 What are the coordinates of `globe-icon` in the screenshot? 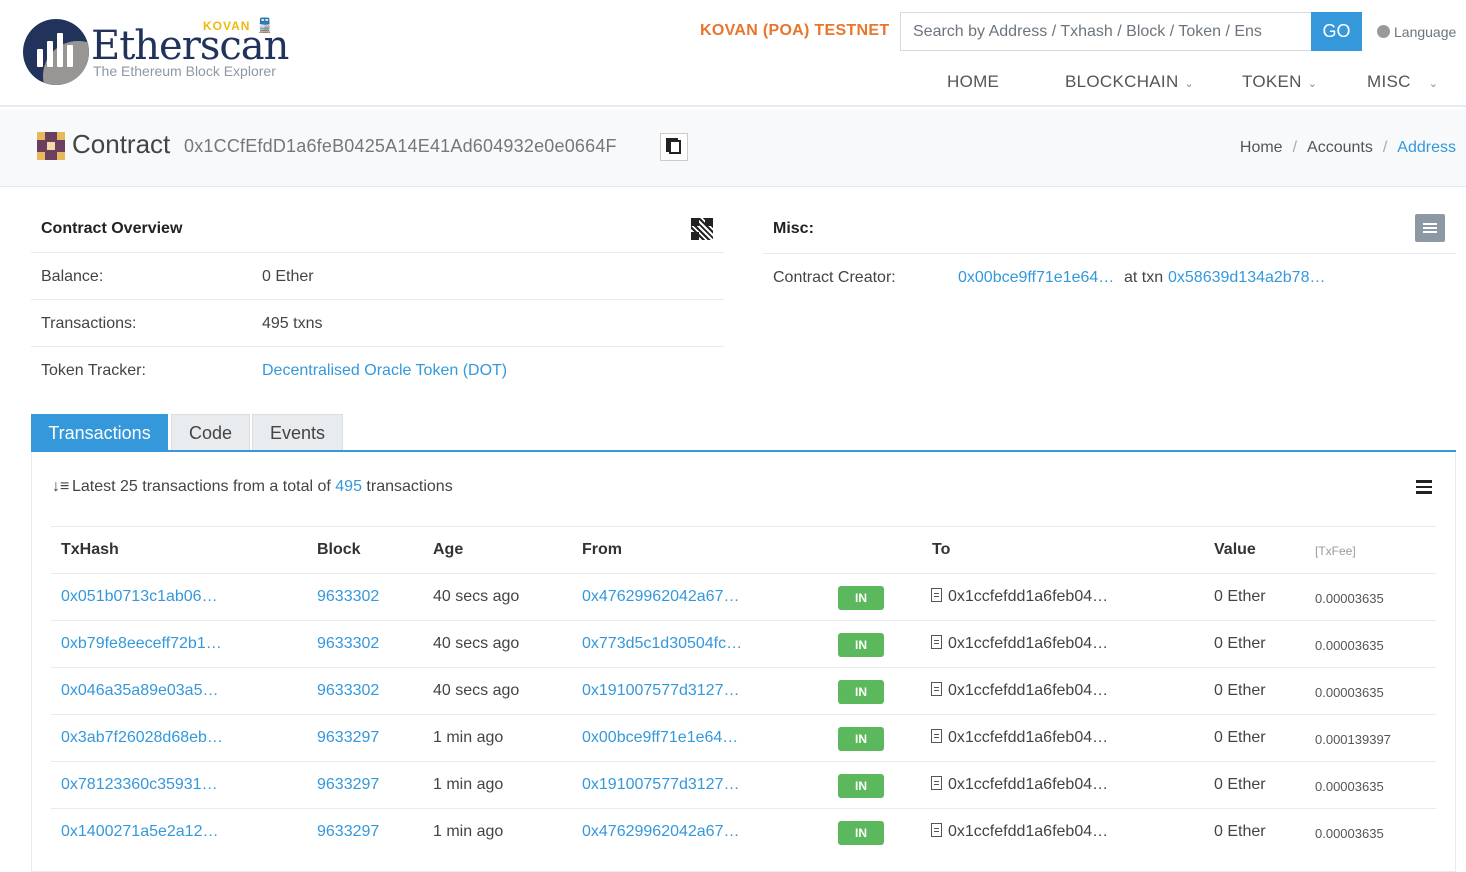 It's located at (1383, 31).